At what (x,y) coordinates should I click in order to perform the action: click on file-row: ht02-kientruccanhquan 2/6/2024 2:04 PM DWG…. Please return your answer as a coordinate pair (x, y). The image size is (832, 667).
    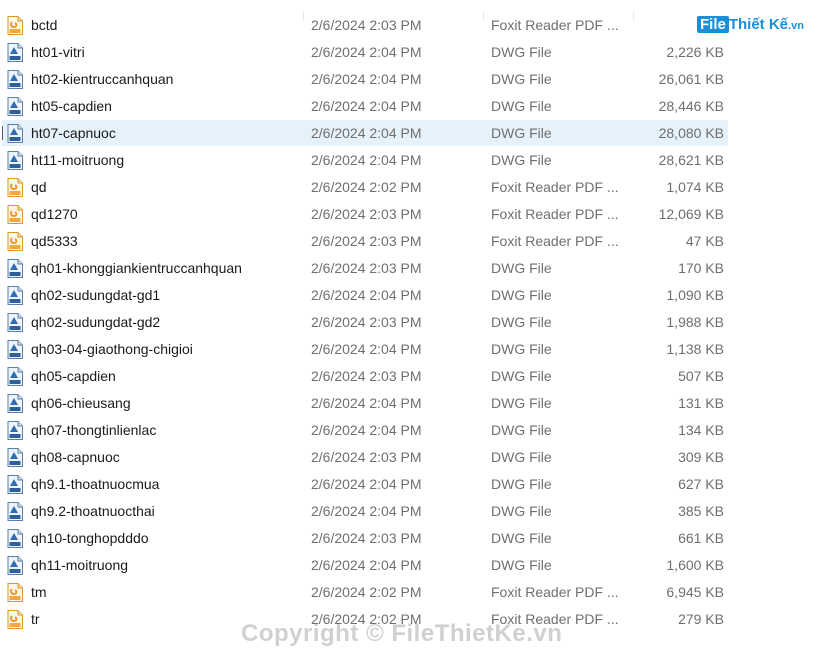
    Looking at the image, I should click on (416, 79).